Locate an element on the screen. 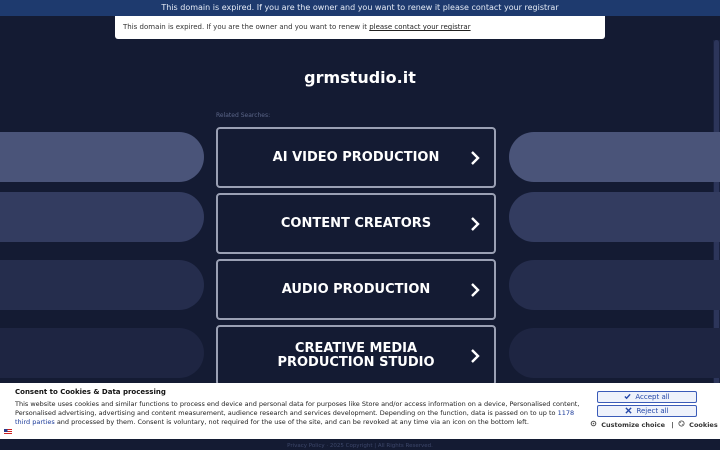 The height and width of the screenshot is (450, 720). search-link-audio-production: AUDIO PRODUCTION is located at coordinates (356, 289).